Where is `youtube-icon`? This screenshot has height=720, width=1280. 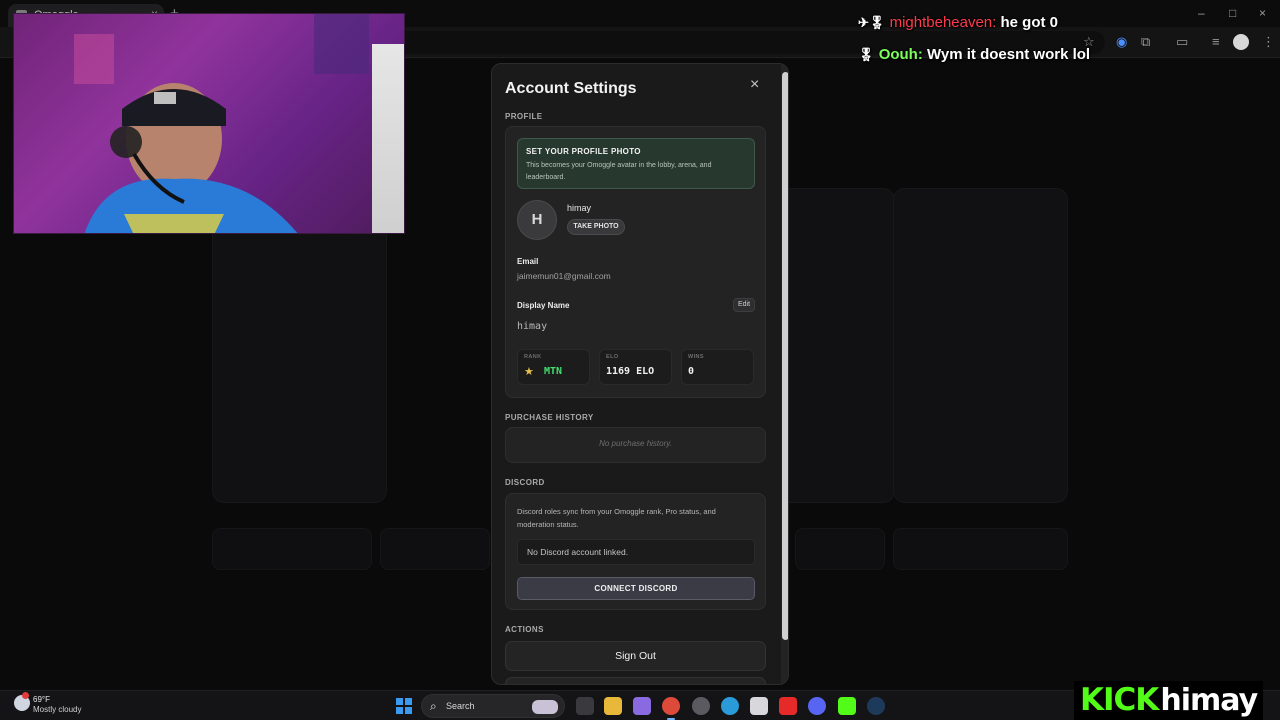 youtube-icon is located at coordinates (788, 706).